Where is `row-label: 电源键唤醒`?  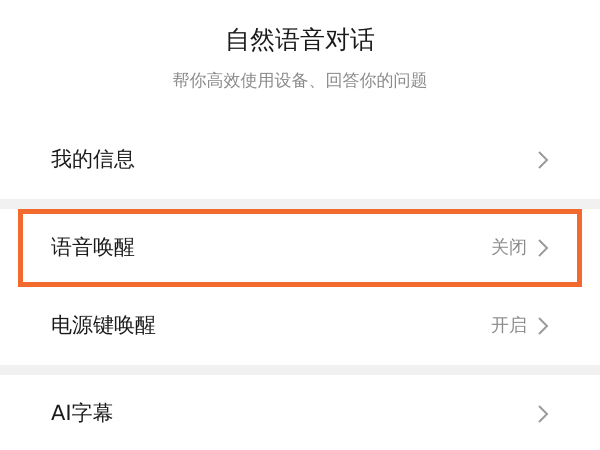
row-label: 电源键唤醒 is located at coordinates (103, 325).